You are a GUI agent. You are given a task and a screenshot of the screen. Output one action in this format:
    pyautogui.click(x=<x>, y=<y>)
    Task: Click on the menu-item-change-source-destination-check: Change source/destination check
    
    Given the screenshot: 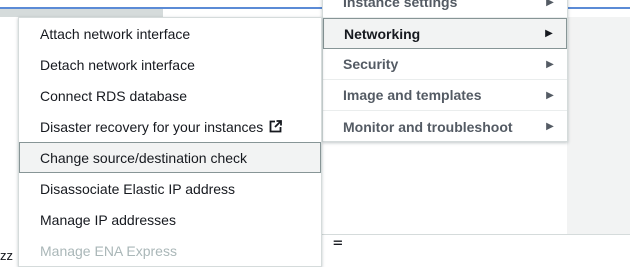 What is the action you would take?
    pyautogui.click(x=170, y=157)
    